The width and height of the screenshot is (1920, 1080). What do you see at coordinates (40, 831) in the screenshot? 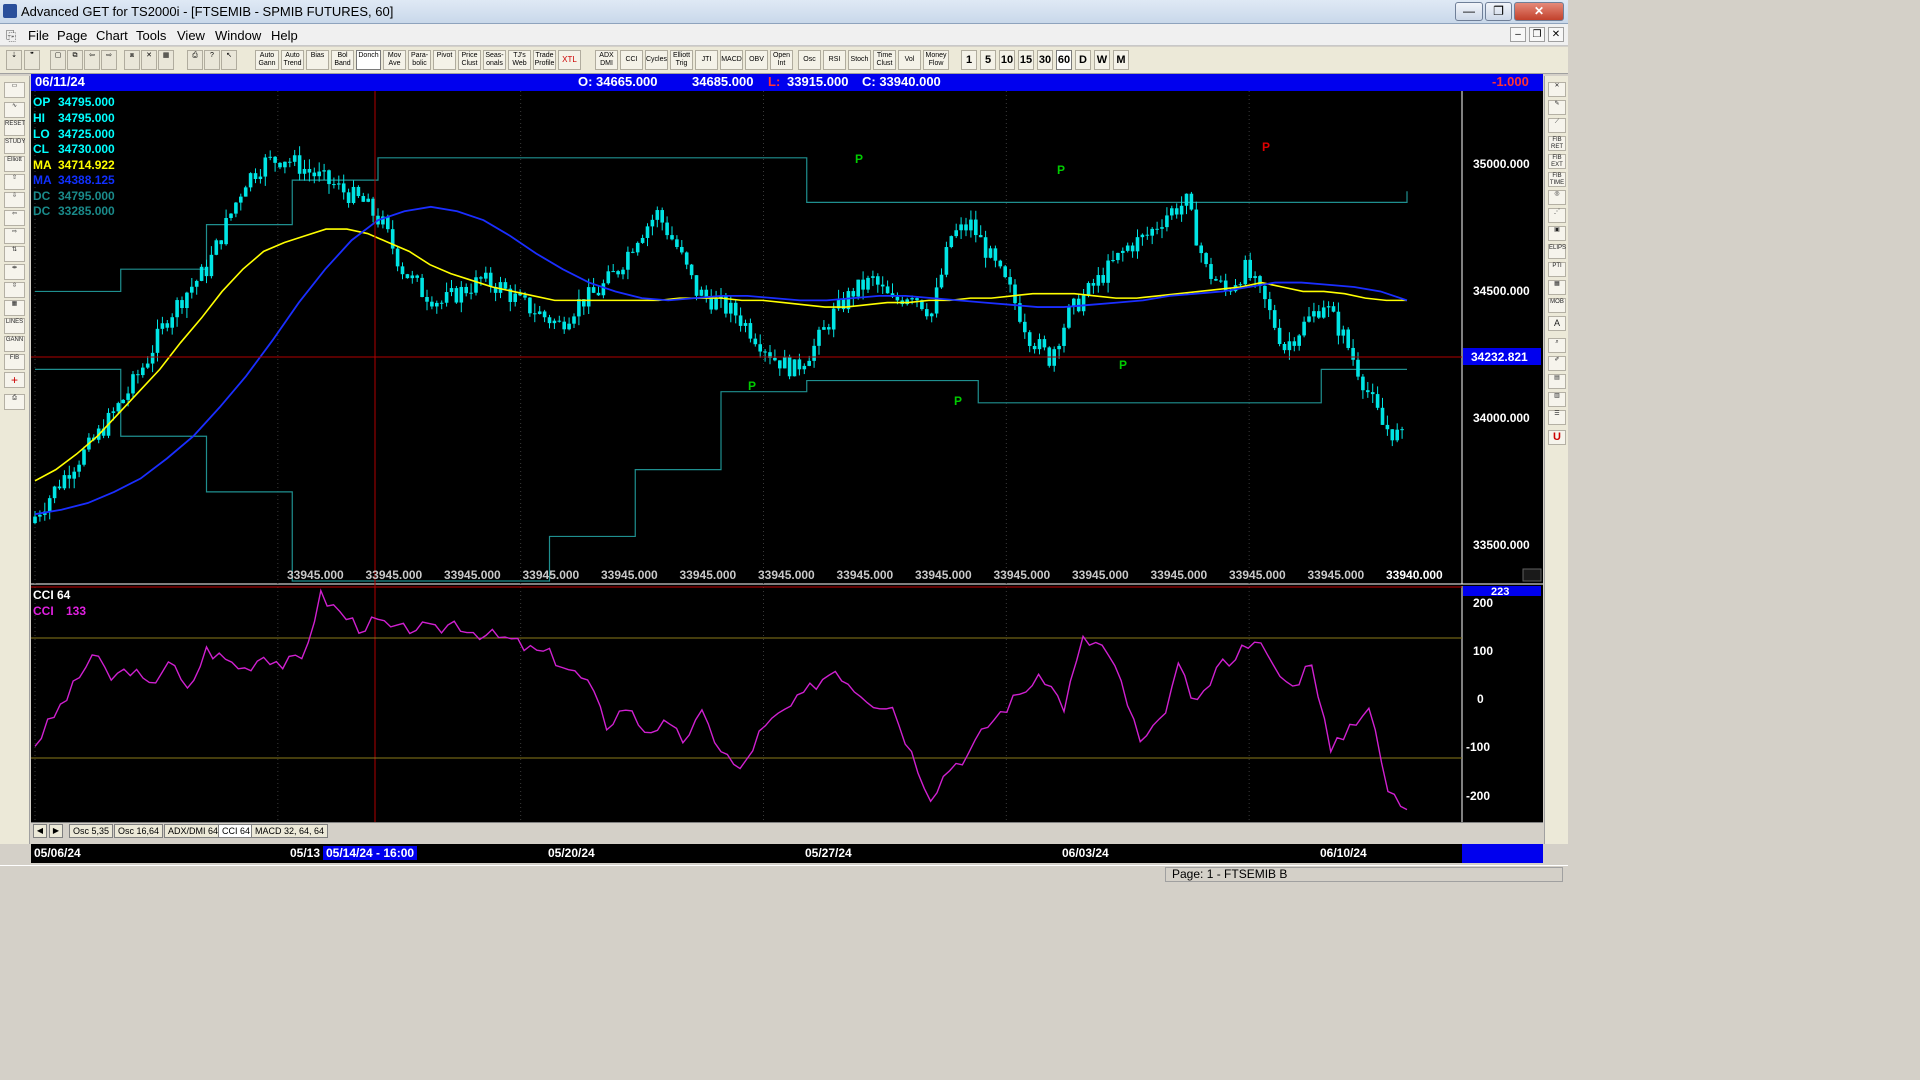
I see `tab-scroll-left-icon: ◀` at bounding box center [40, 831].